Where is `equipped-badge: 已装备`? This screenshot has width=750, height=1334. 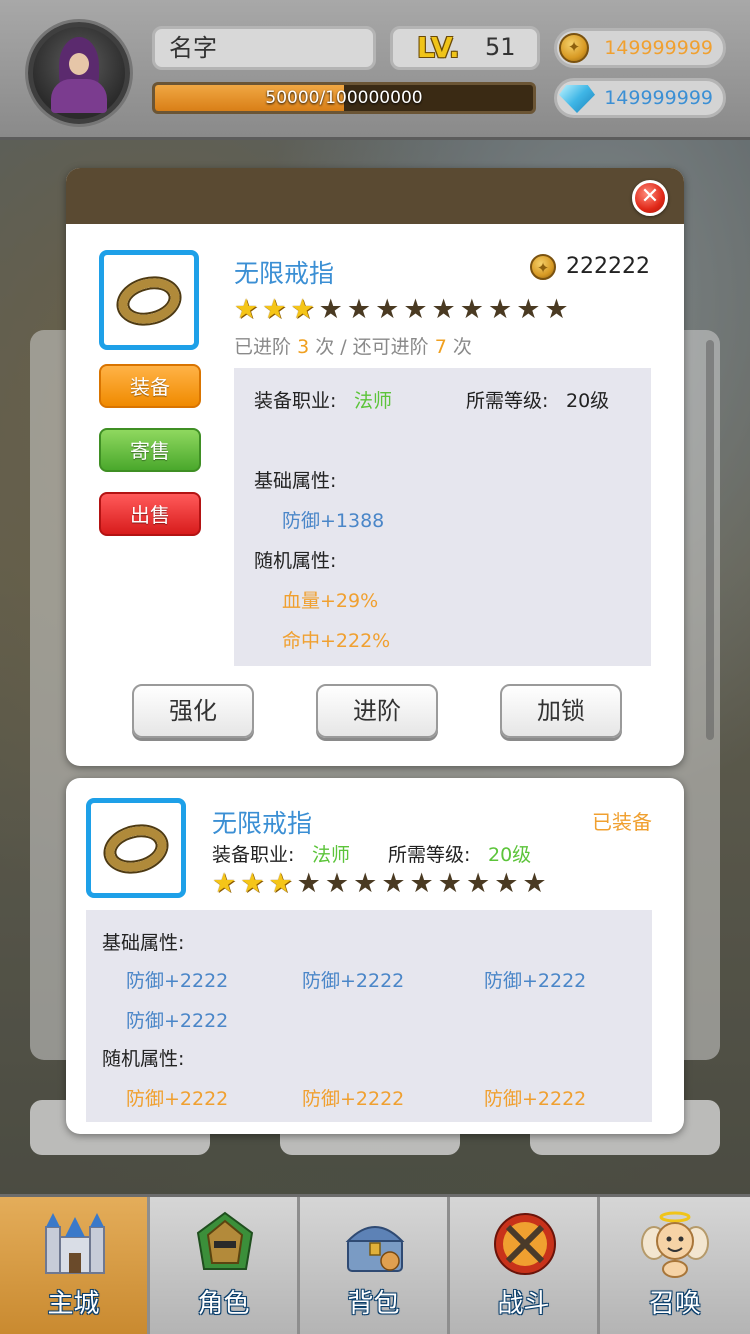 equipped-badge: 已装备 is located at coordinates (622, 822).